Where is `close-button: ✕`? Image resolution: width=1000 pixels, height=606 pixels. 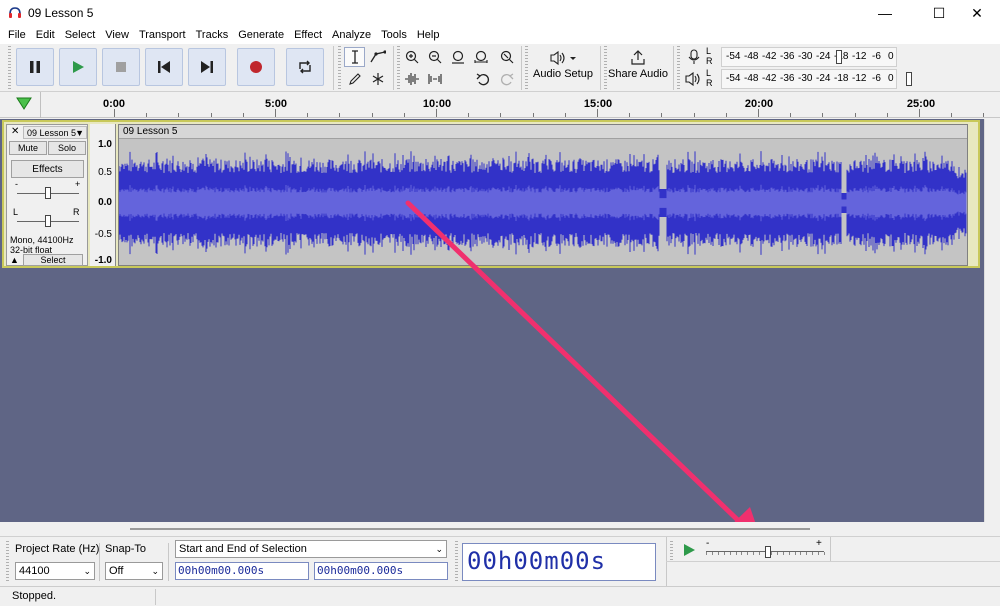
close-button: ✕ is located at coordinates (977, 13).